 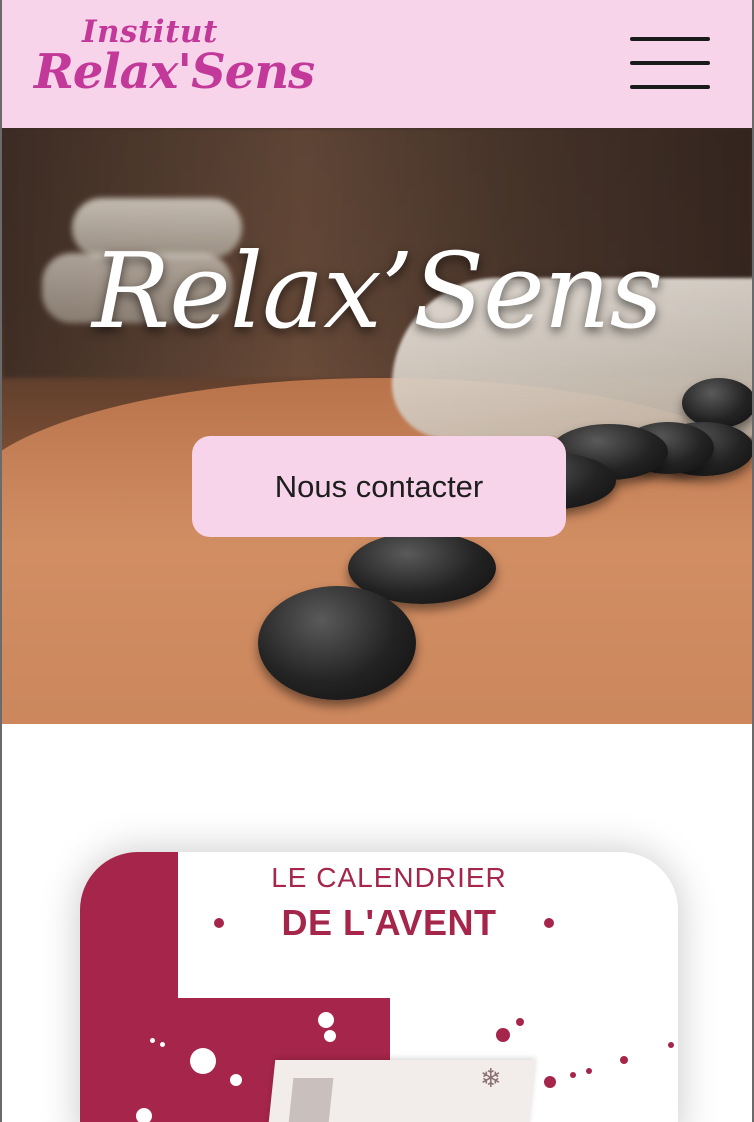 I want to click on card-headline: DE L'AVENT, so click(x=389, y=922).